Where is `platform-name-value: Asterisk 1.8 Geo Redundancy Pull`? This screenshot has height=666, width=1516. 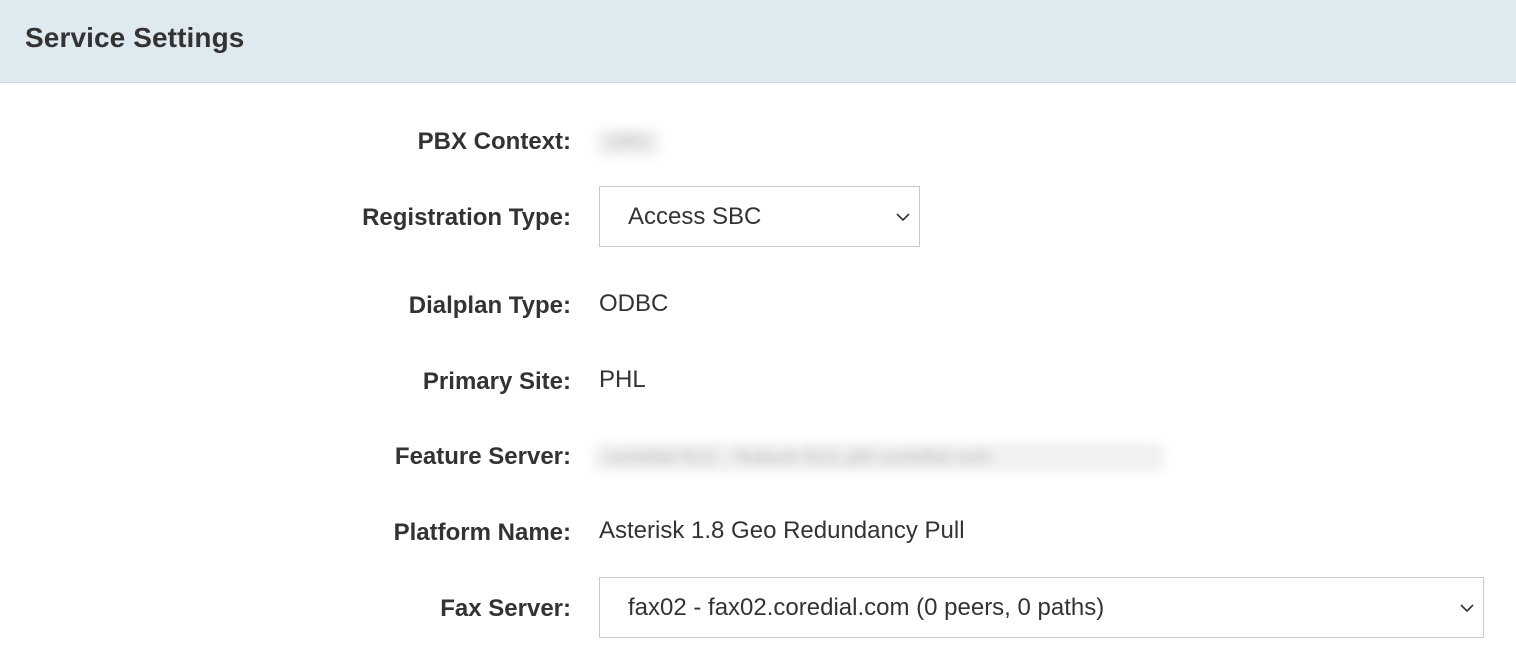
platform-name-value: Asterisk 1.8 Geo Redundancy Pull is located at coordinates (782, 530).